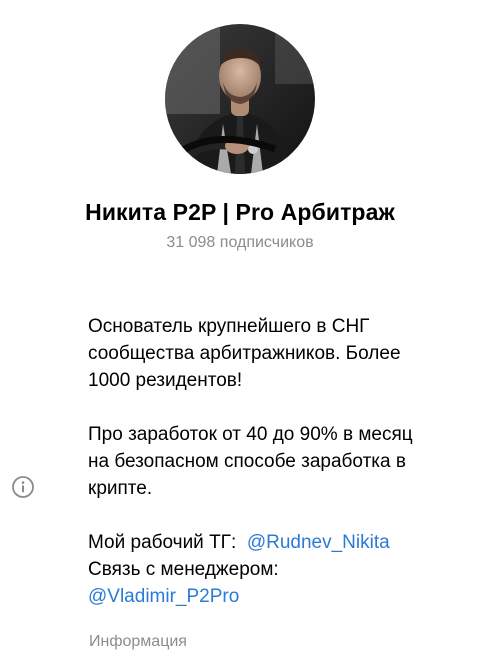  I want to click on manager-contact-label: Связь с менеджером:, so click(183, 569).